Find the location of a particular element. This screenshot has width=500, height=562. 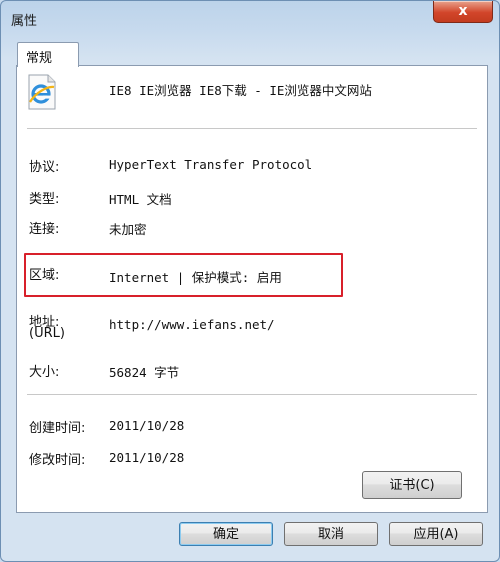

certificate-button: 证书(C) is located at coordinates (412, 485).